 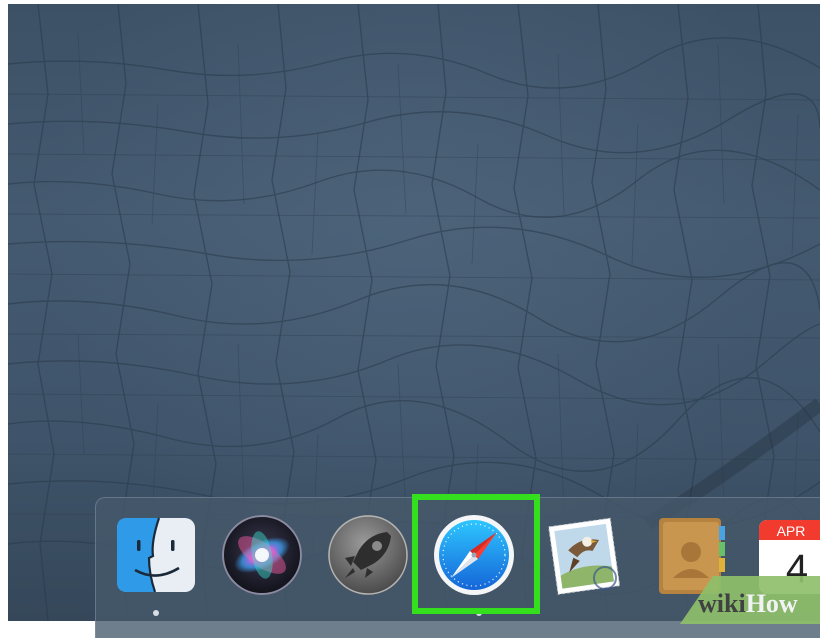 I want to click on dock-item-siri, so click(x=262, y=555).